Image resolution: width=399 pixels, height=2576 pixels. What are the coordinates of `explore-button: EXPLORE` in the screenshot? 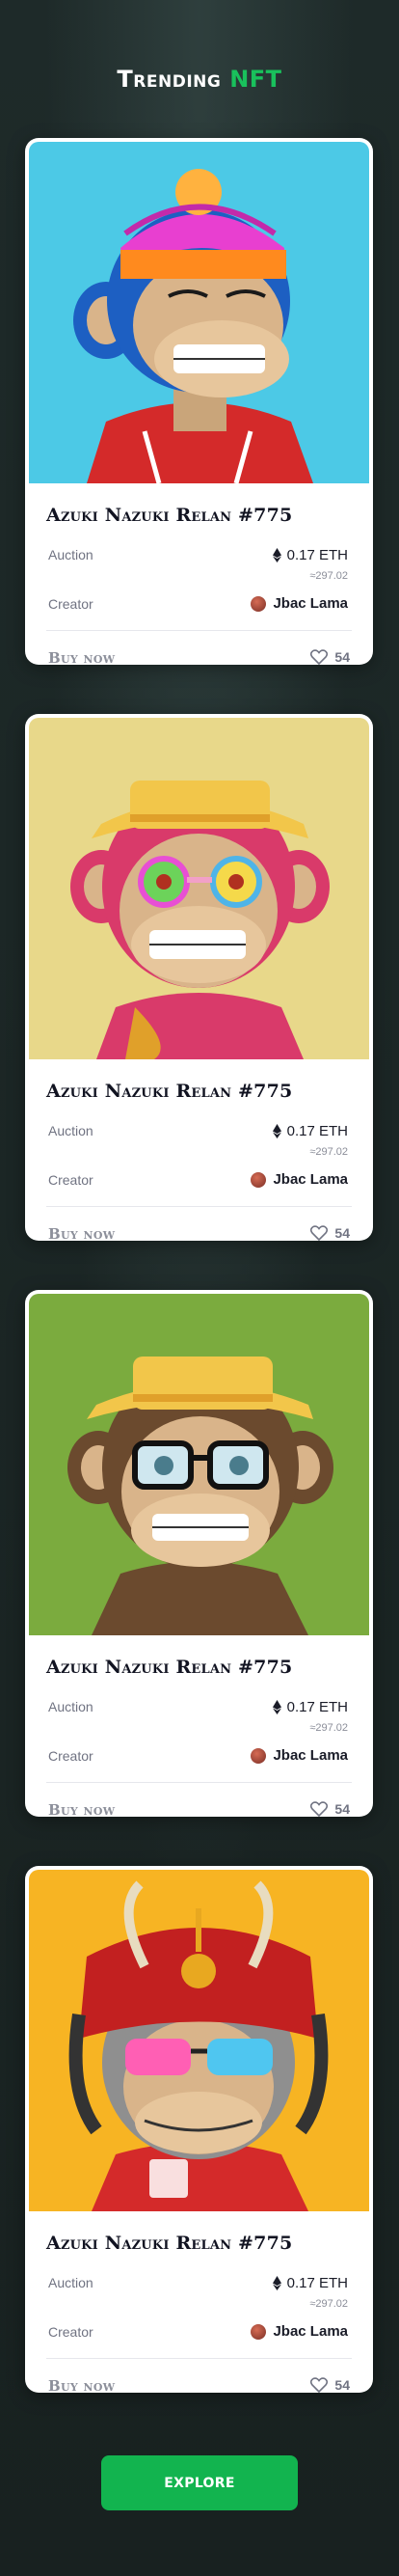 It's located at (199, 2482).